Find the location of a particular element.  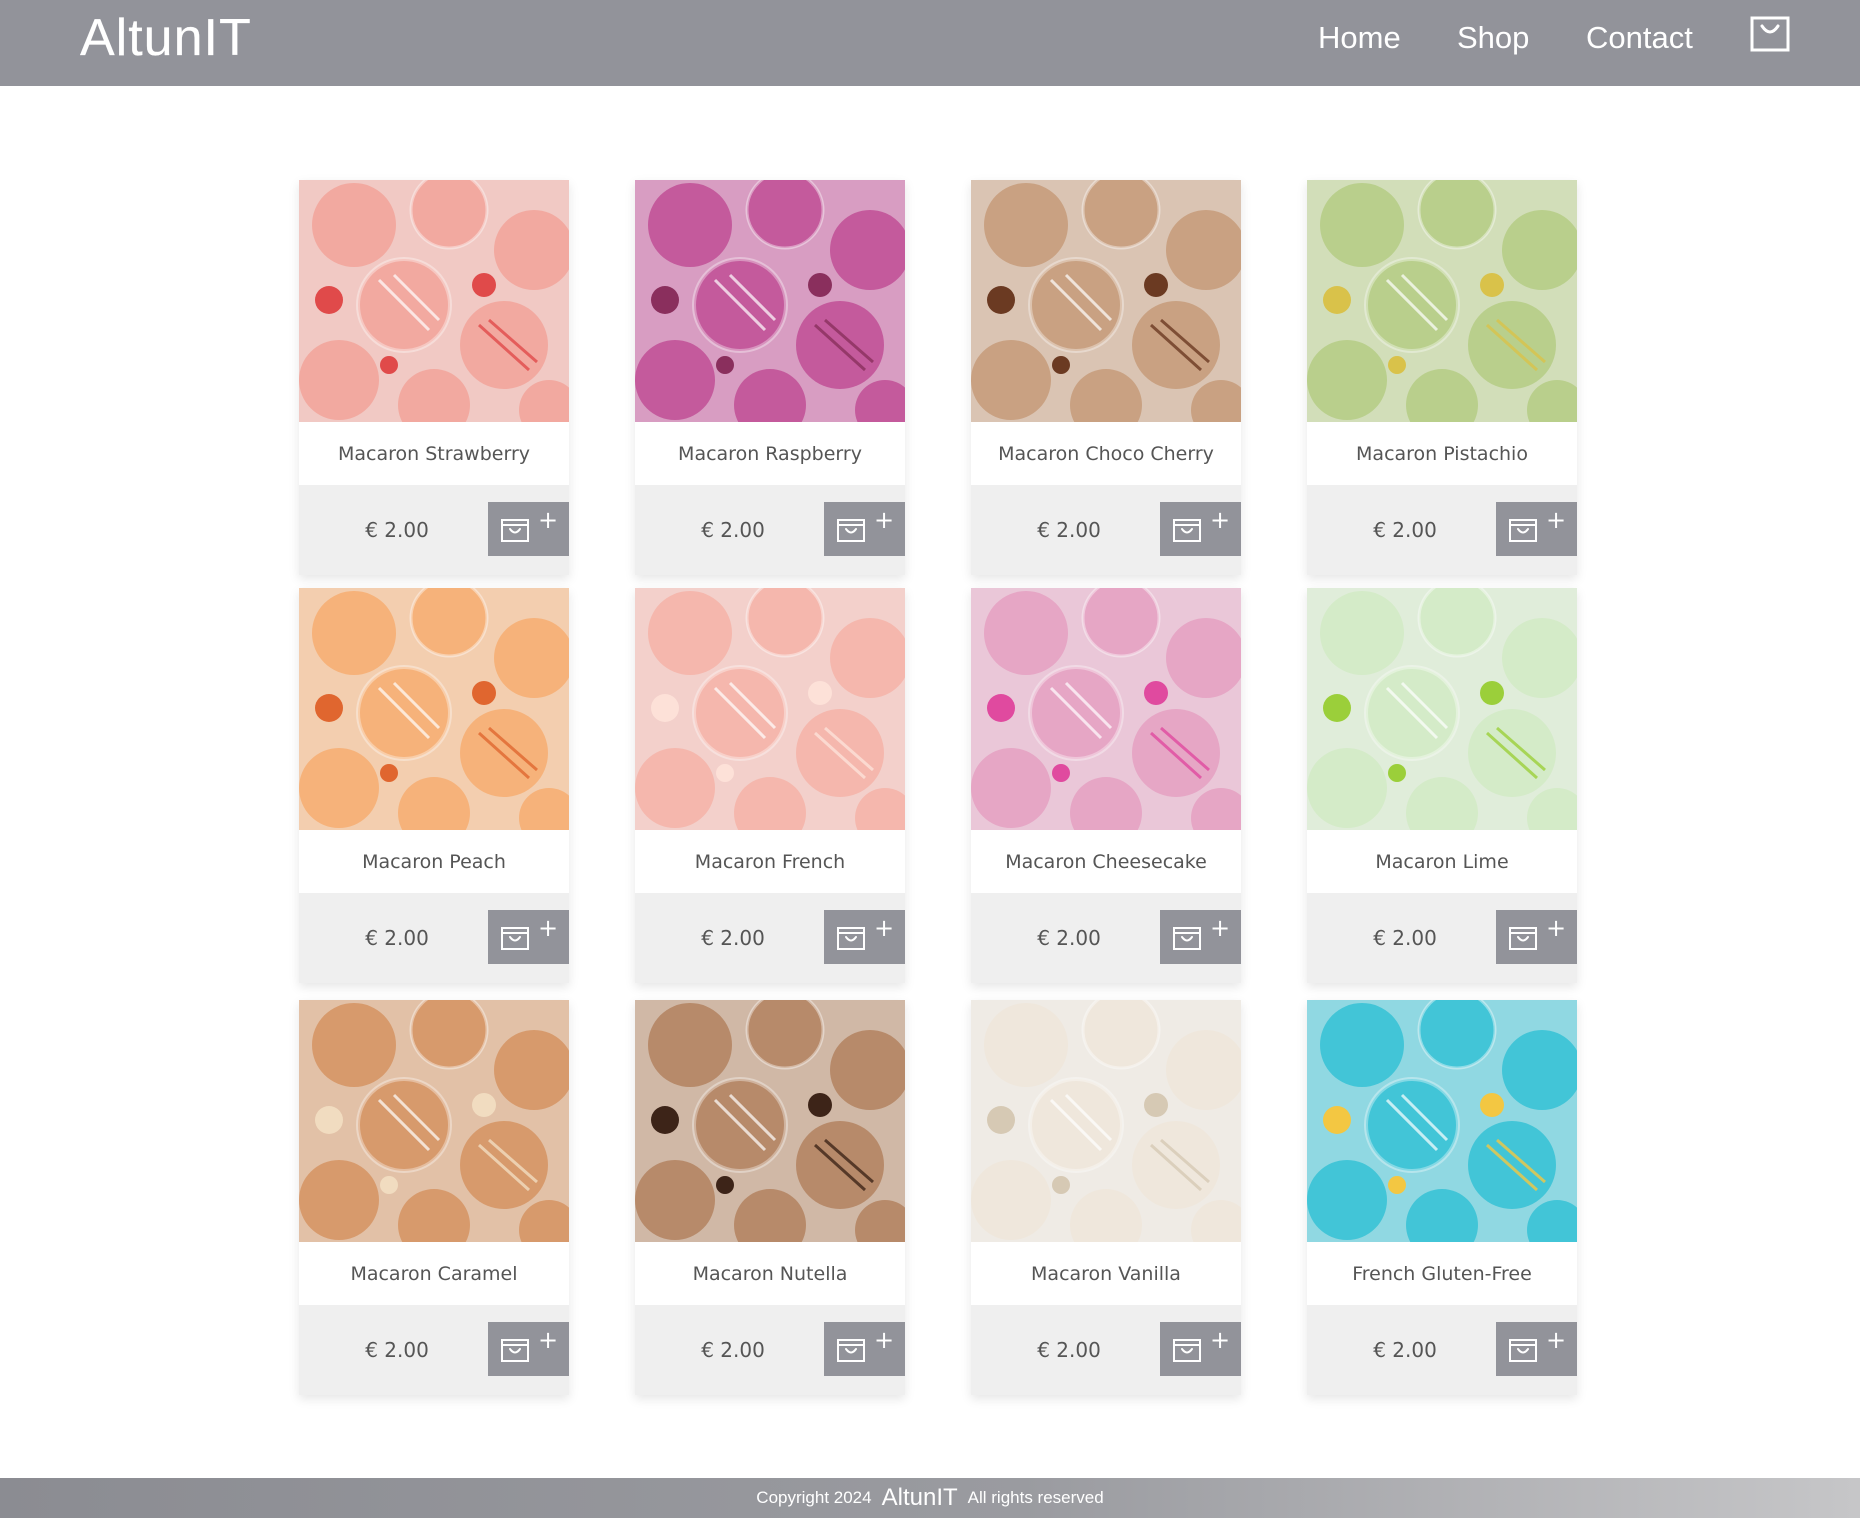

product-name: Macaron Pistachio is located at coordinates (1442, 453).